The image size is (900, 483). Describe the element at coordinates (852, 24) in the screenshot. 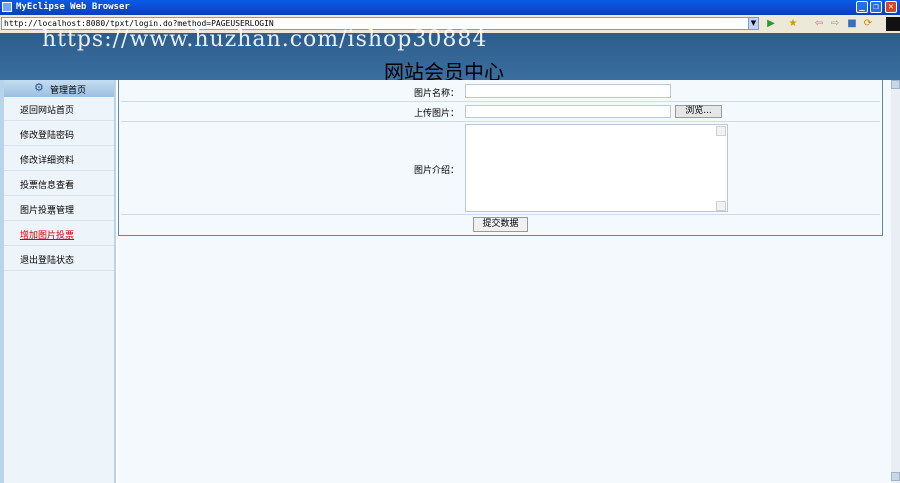

I see `stop-icon: ■` at that location.